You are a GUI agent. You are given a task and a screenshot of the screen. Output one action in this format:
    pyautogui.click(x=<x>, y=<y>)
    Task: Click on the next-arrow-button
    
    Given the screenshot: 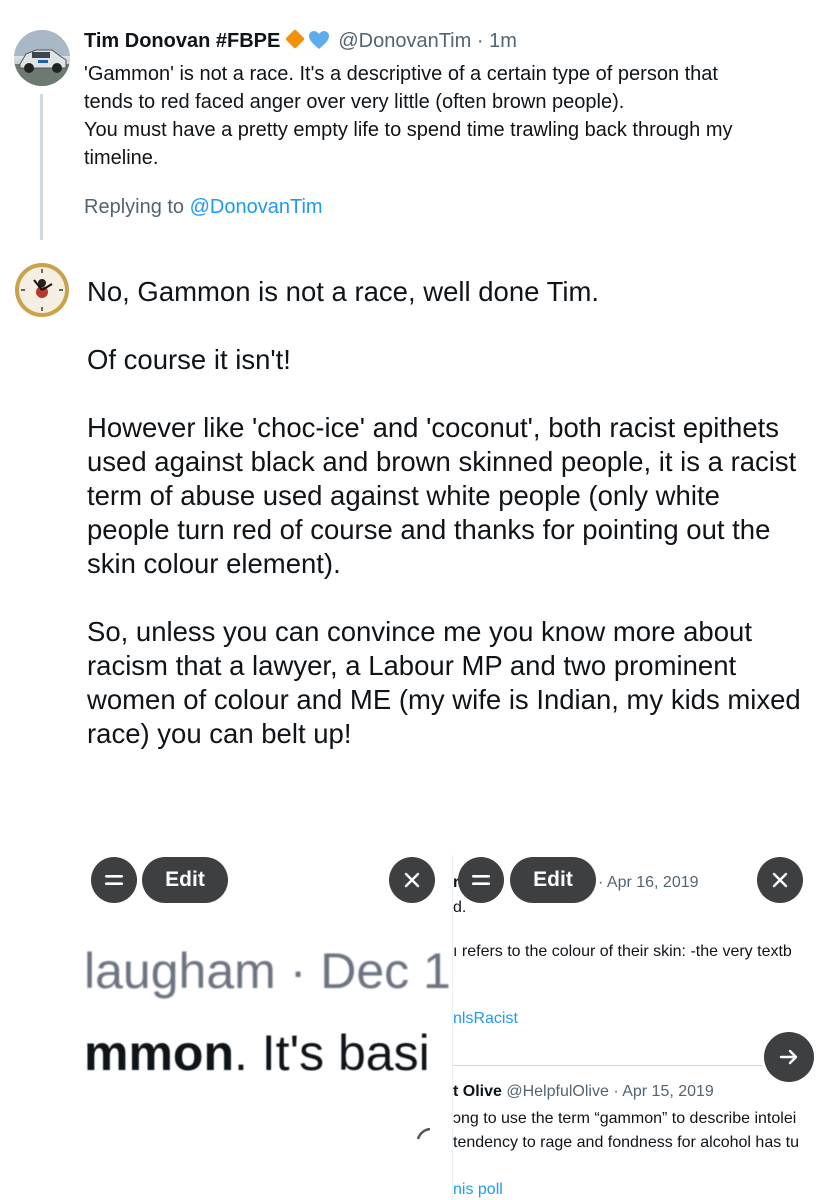 What is the action you would take?
    pyautogui.click(x=789, y=1057)
    